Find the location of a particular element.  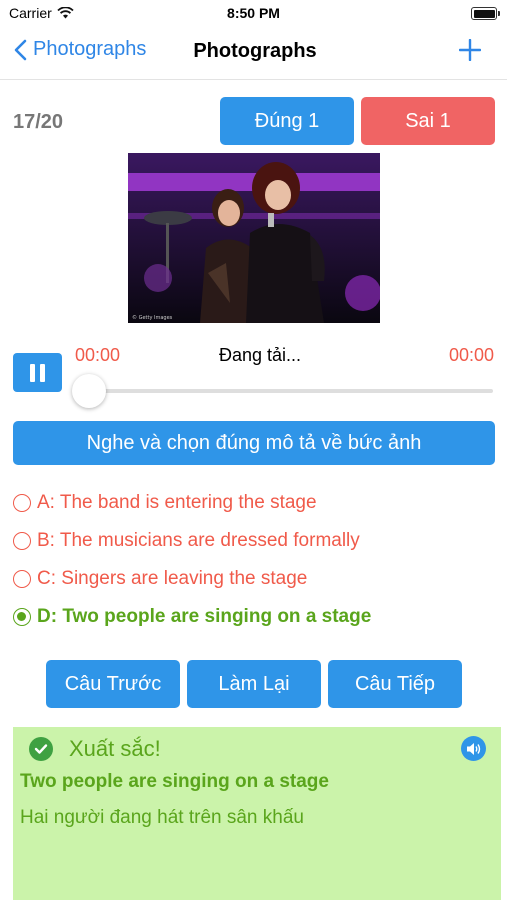

duration-time: 00:00 is located at coordinates (471, 355).